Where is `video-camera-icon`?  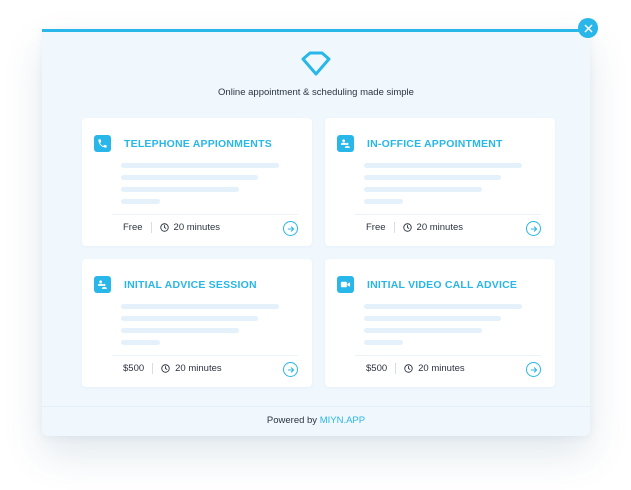 video-camera-icon is located at coordinates (345, 284).